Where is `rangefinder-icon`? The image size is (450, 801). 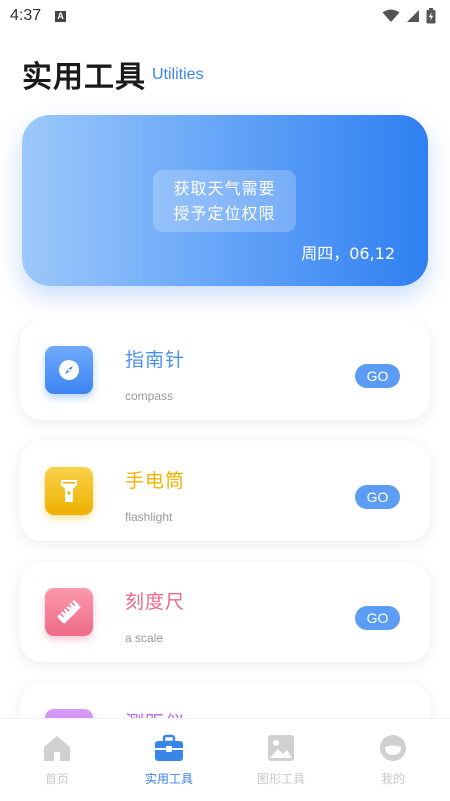 rangefinder-icon is located at coordinates (69, 713).